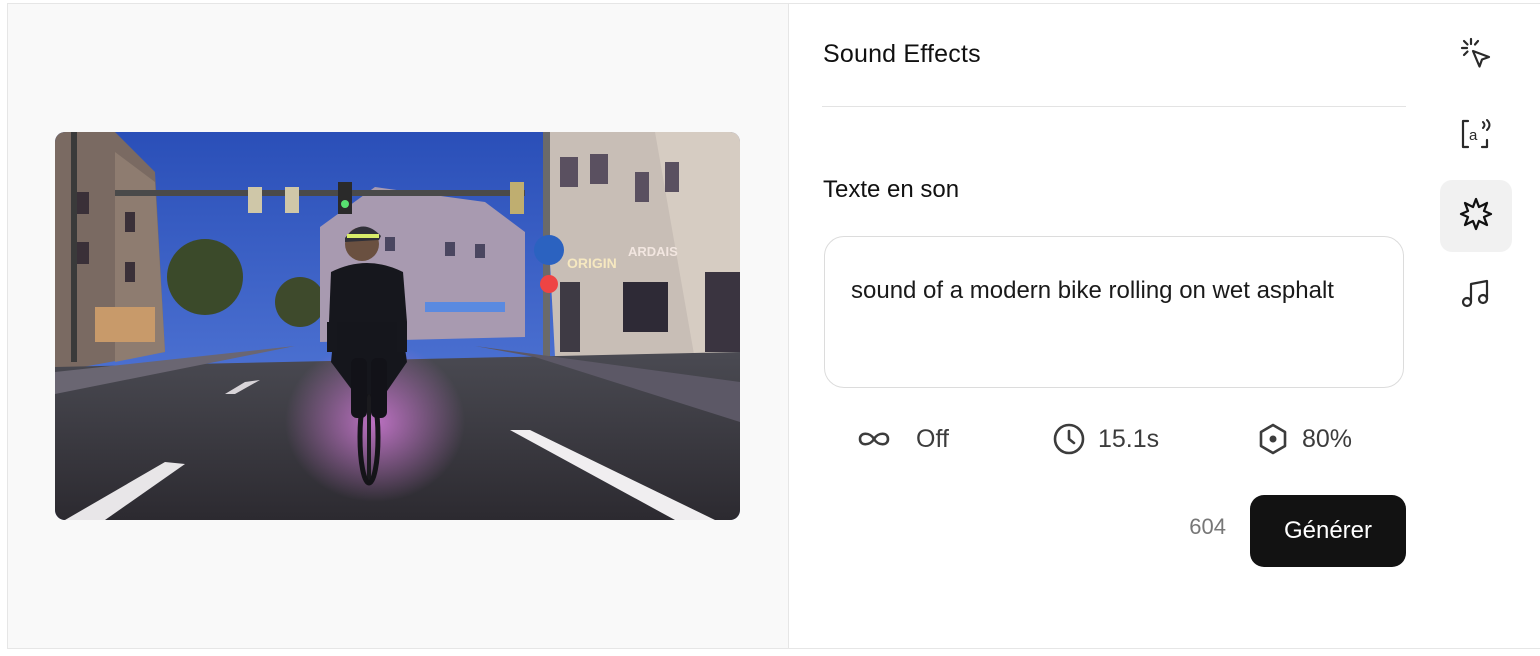  I want to click on settings-row: Off 15.1s 80%, so click(1140, 439).